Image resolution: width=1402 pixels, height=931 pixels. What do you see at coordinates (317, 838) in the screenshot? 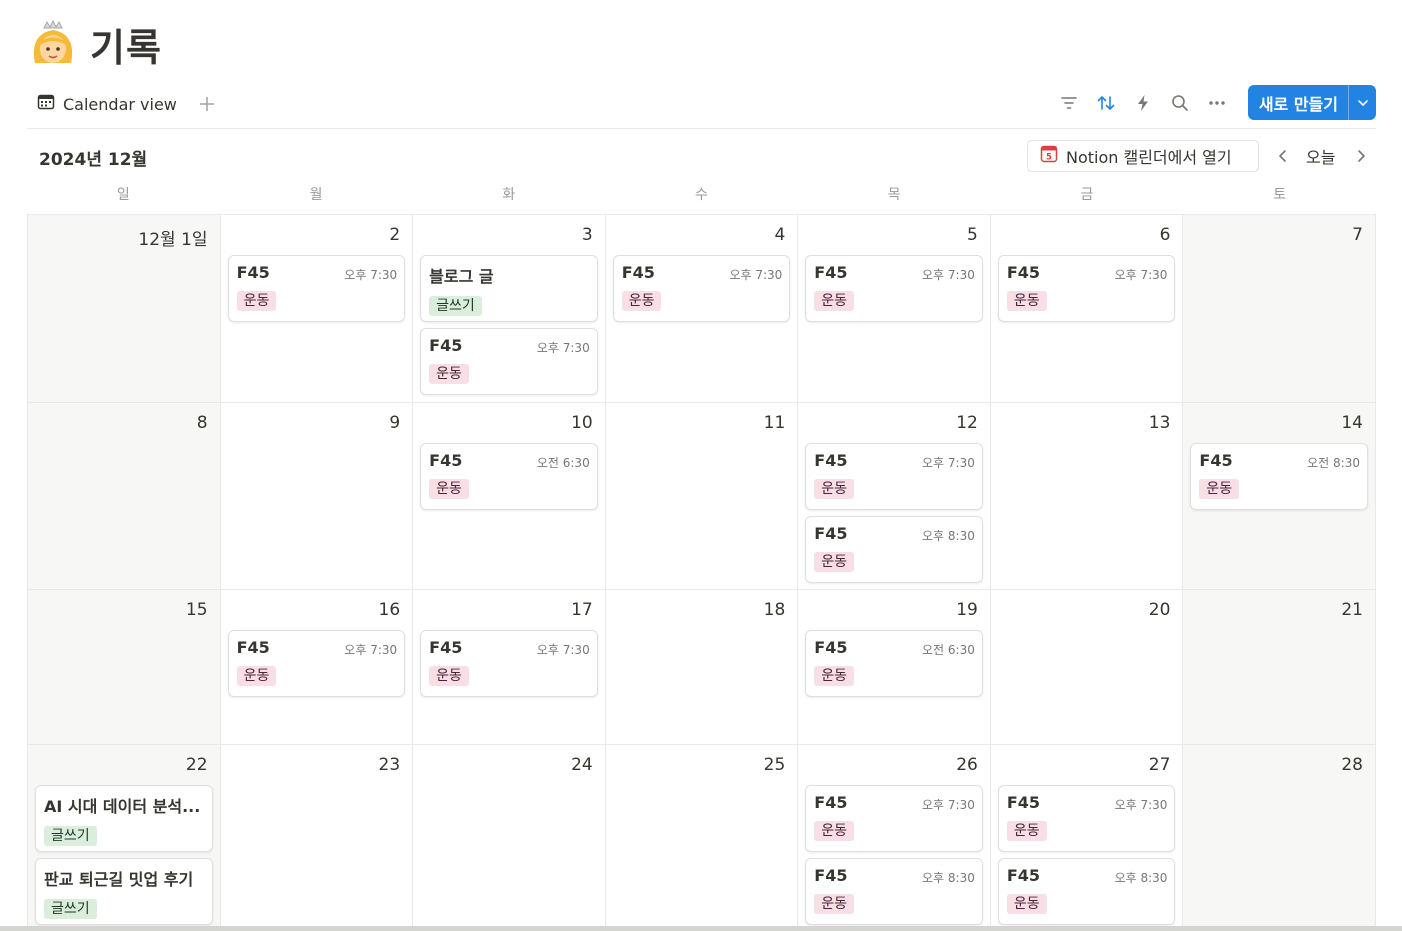
I see `day-cell: 23` at bounding box center [317, 838].